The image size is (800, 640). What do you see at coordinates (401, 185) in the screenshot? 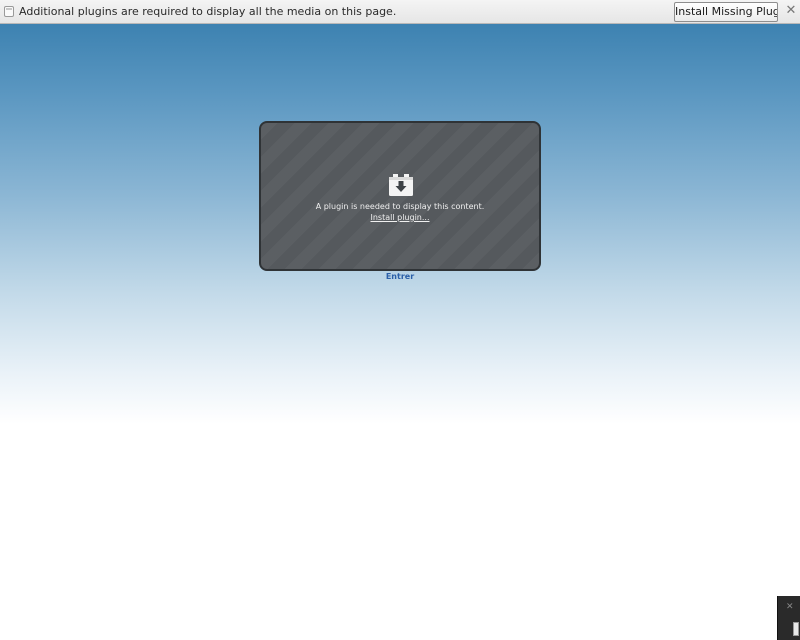
I see `download-arrow-icon` at bounding box center [401, 185].